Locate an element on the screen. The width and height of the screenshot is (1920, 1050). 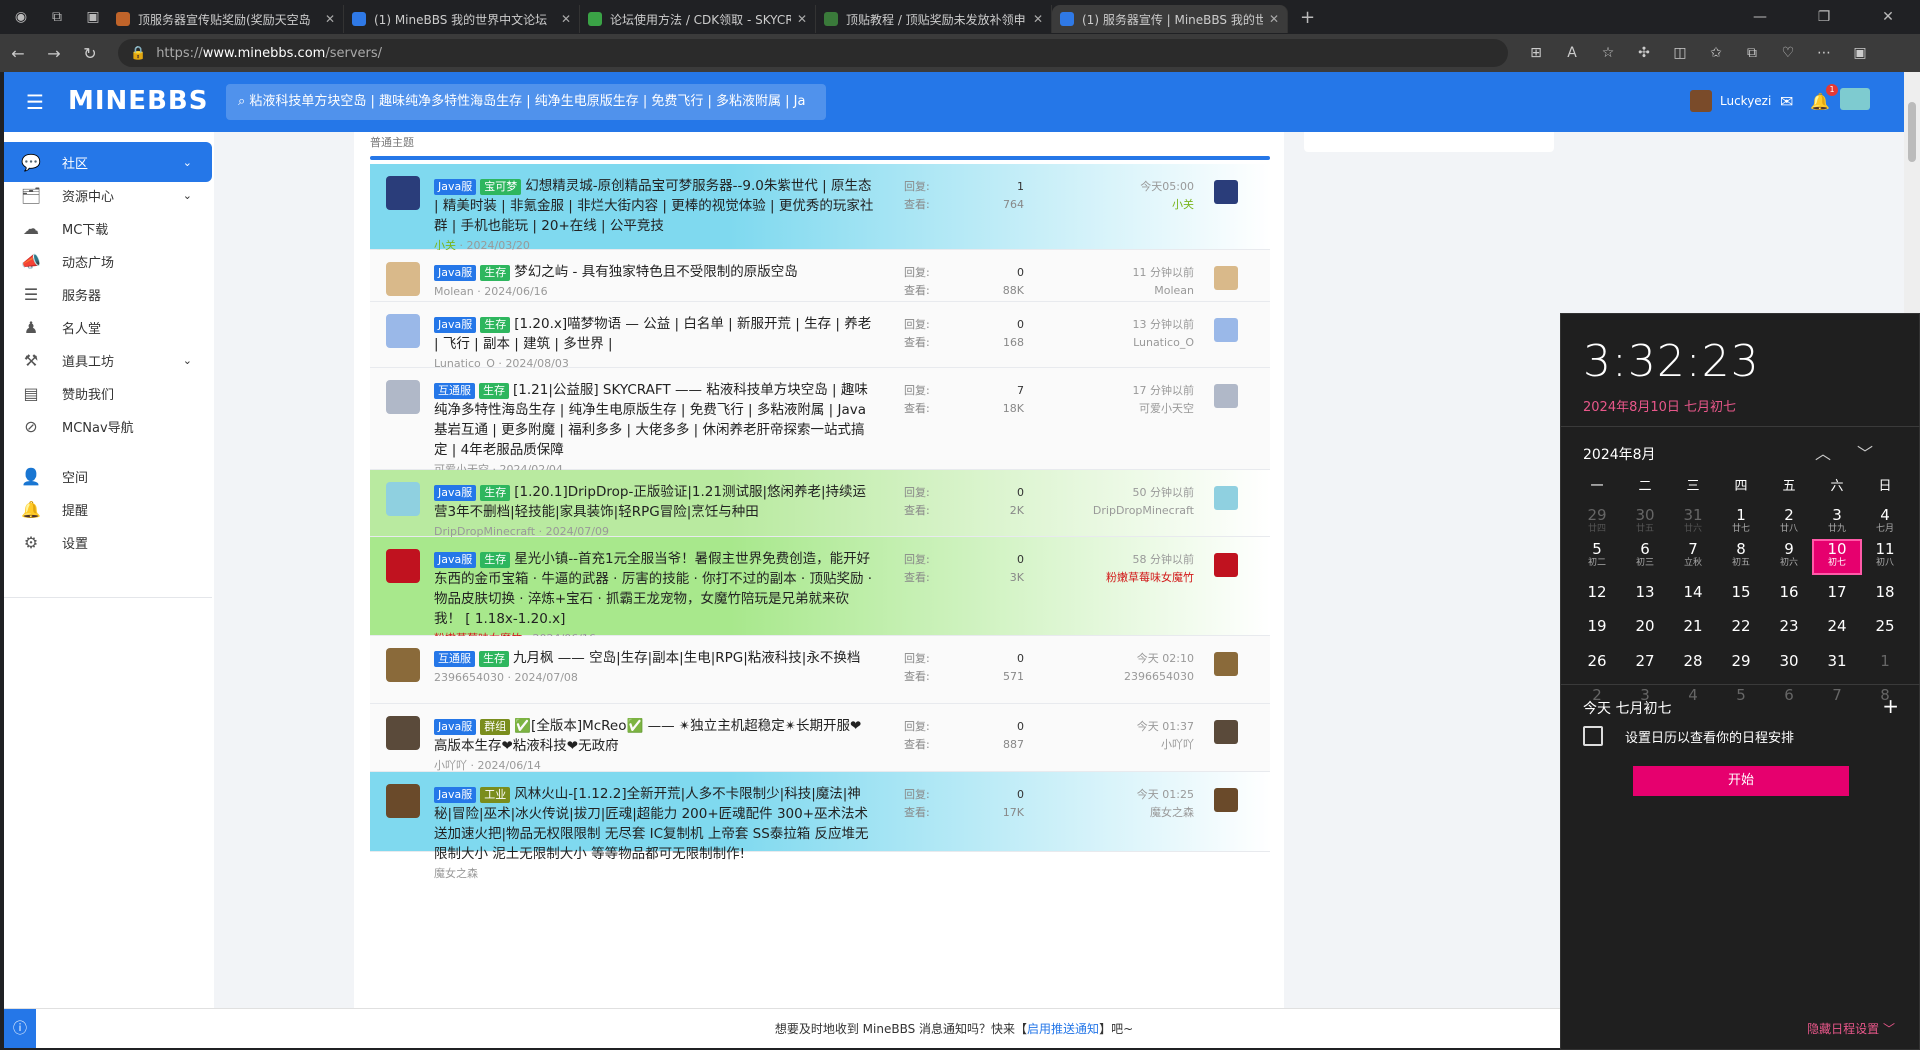
last-post-time: 今天 01:37 is located at coordinates (1109, 727).